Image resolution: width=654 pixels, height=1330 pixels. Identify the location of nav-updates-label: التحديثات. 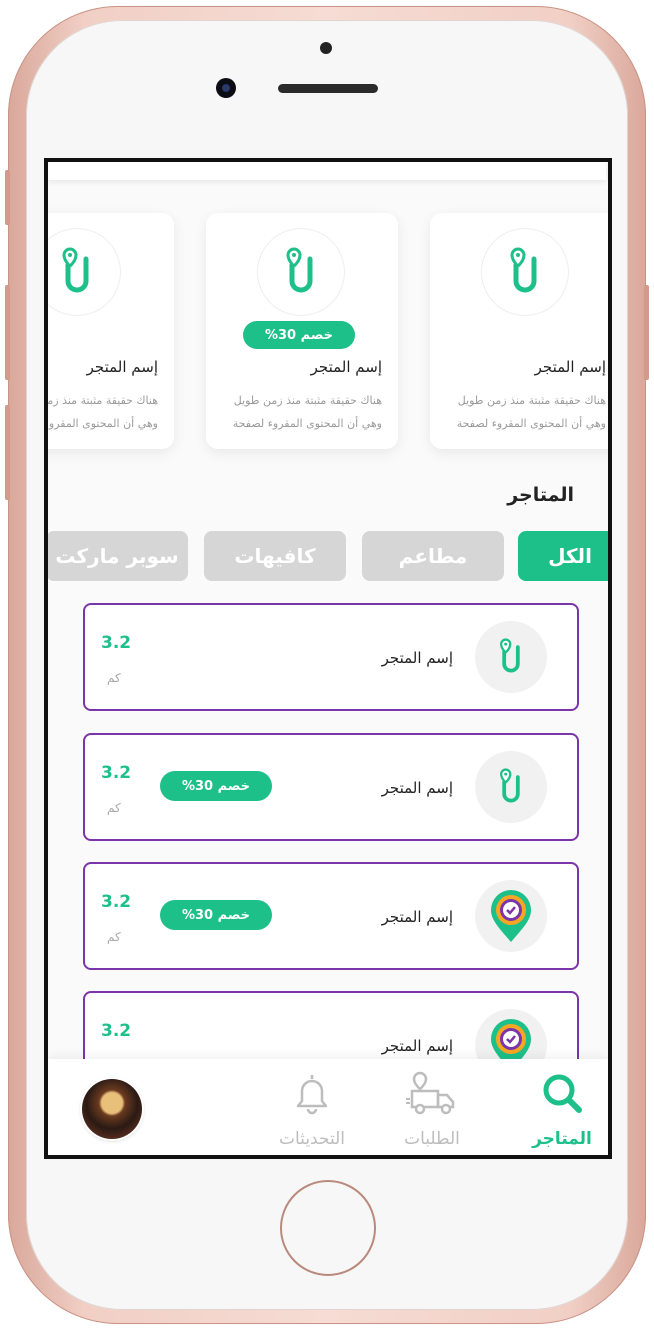
(312, 1139).